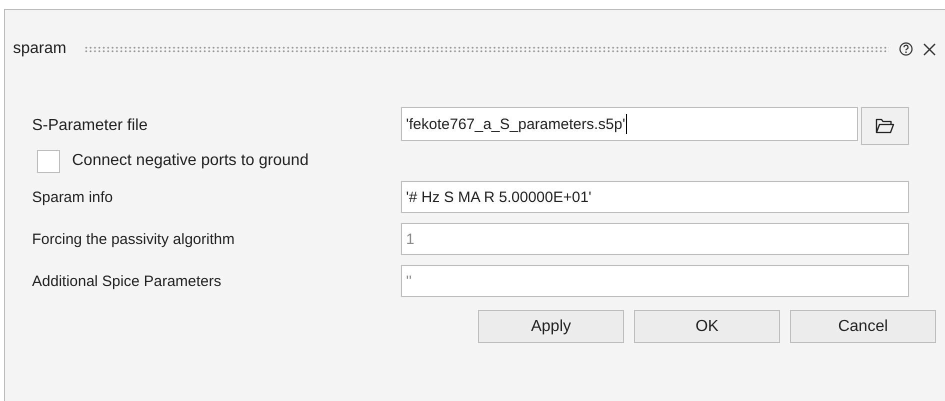  What do you see at coordinates (486, 49) in the screenshot?
I see `drag-handle` at bounding box center [486, 49].